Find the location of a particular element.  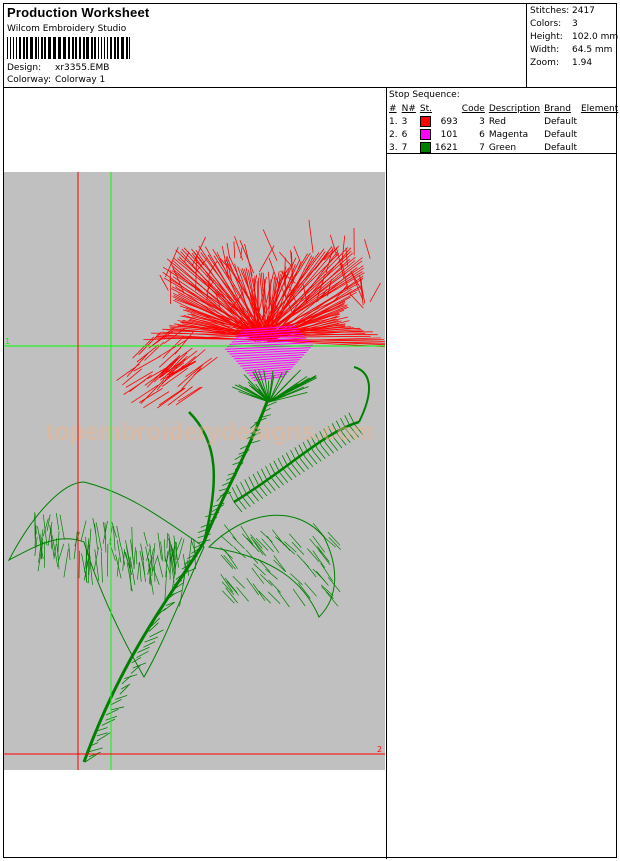

table-row: 3. 7 1621 7 Green Default is located at coordinates (483, 147).